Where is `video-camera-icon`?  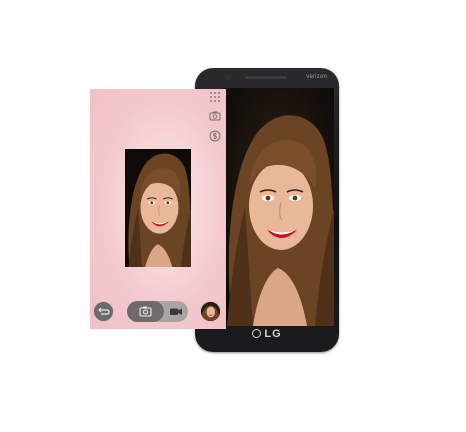
video-camera-icon is located at coordinates (176, 311).